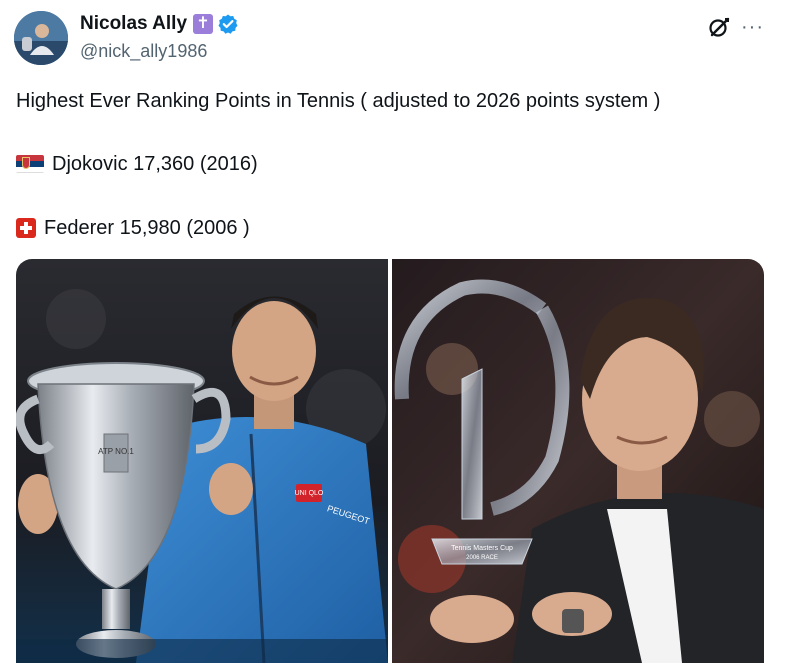 The image size is (800, 663). Describe the element at coordinates (752, 27) in the screenshot. I see `more-dots-icon: ···` at that location.